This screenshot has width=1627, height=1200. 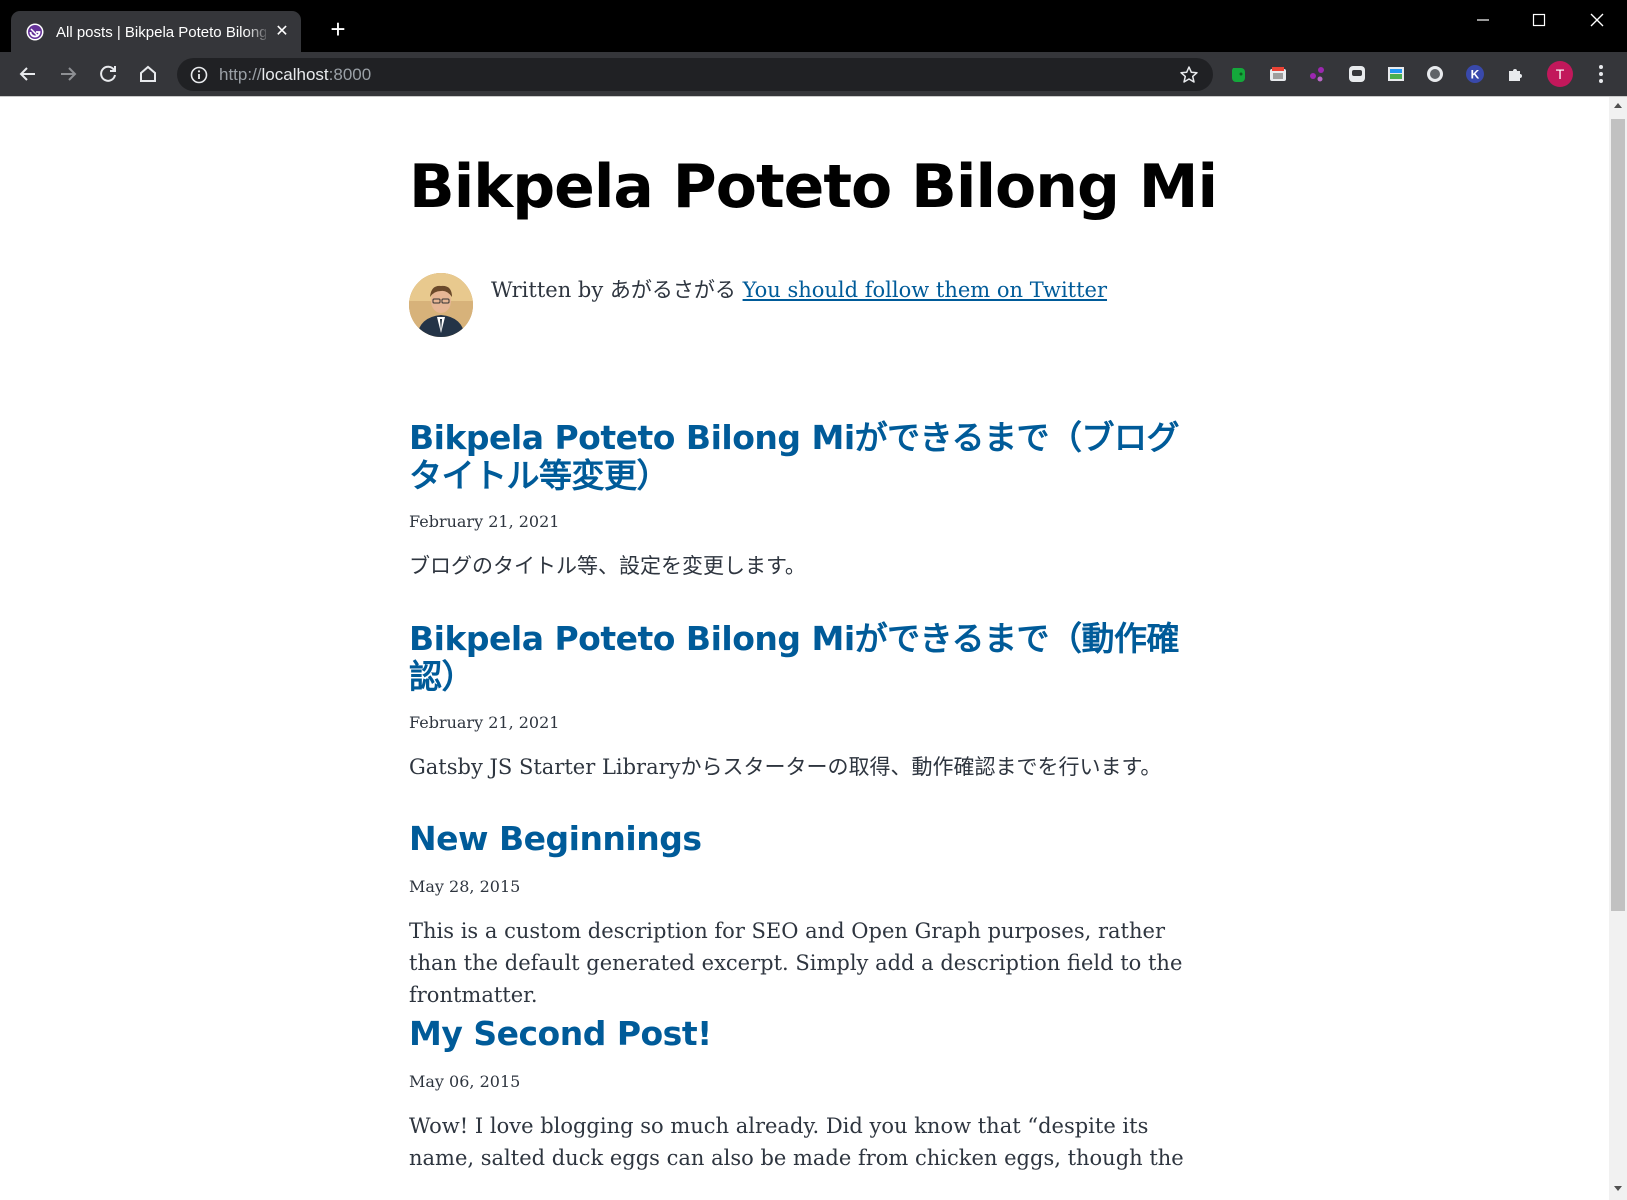 What do you see at coordinates (801, 839) in the screenshot?
I see `post-title-link: New Beginnings` at bounding box center [801, 839].